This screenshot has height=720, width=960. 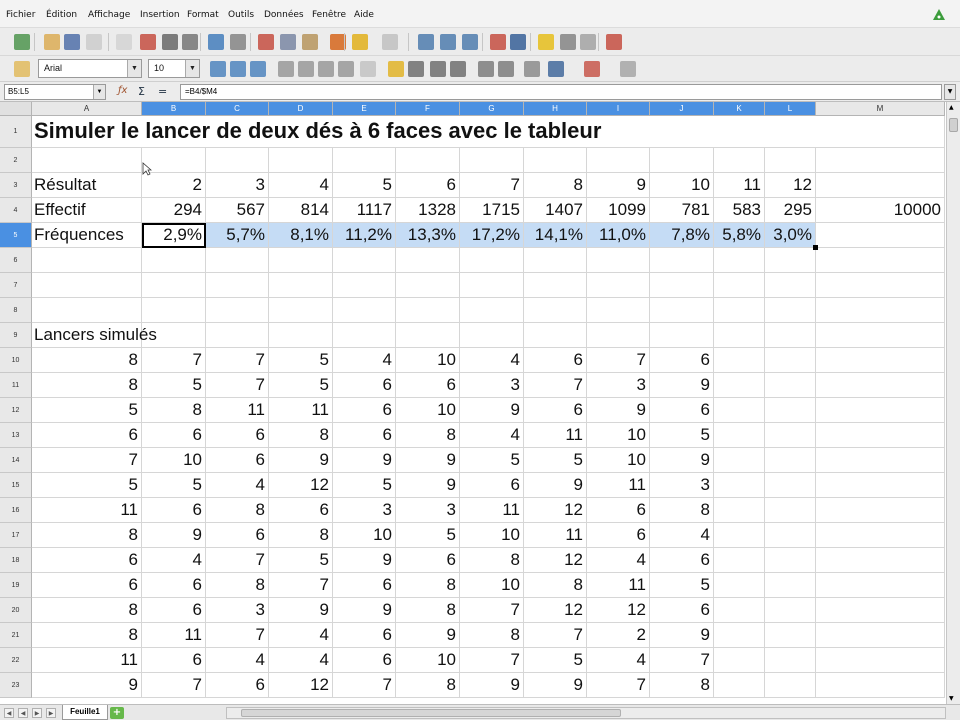 What do you see at coordinates (174, 285) in the screenshot?
I see `cell-B7` at bounding box center [174, 285].